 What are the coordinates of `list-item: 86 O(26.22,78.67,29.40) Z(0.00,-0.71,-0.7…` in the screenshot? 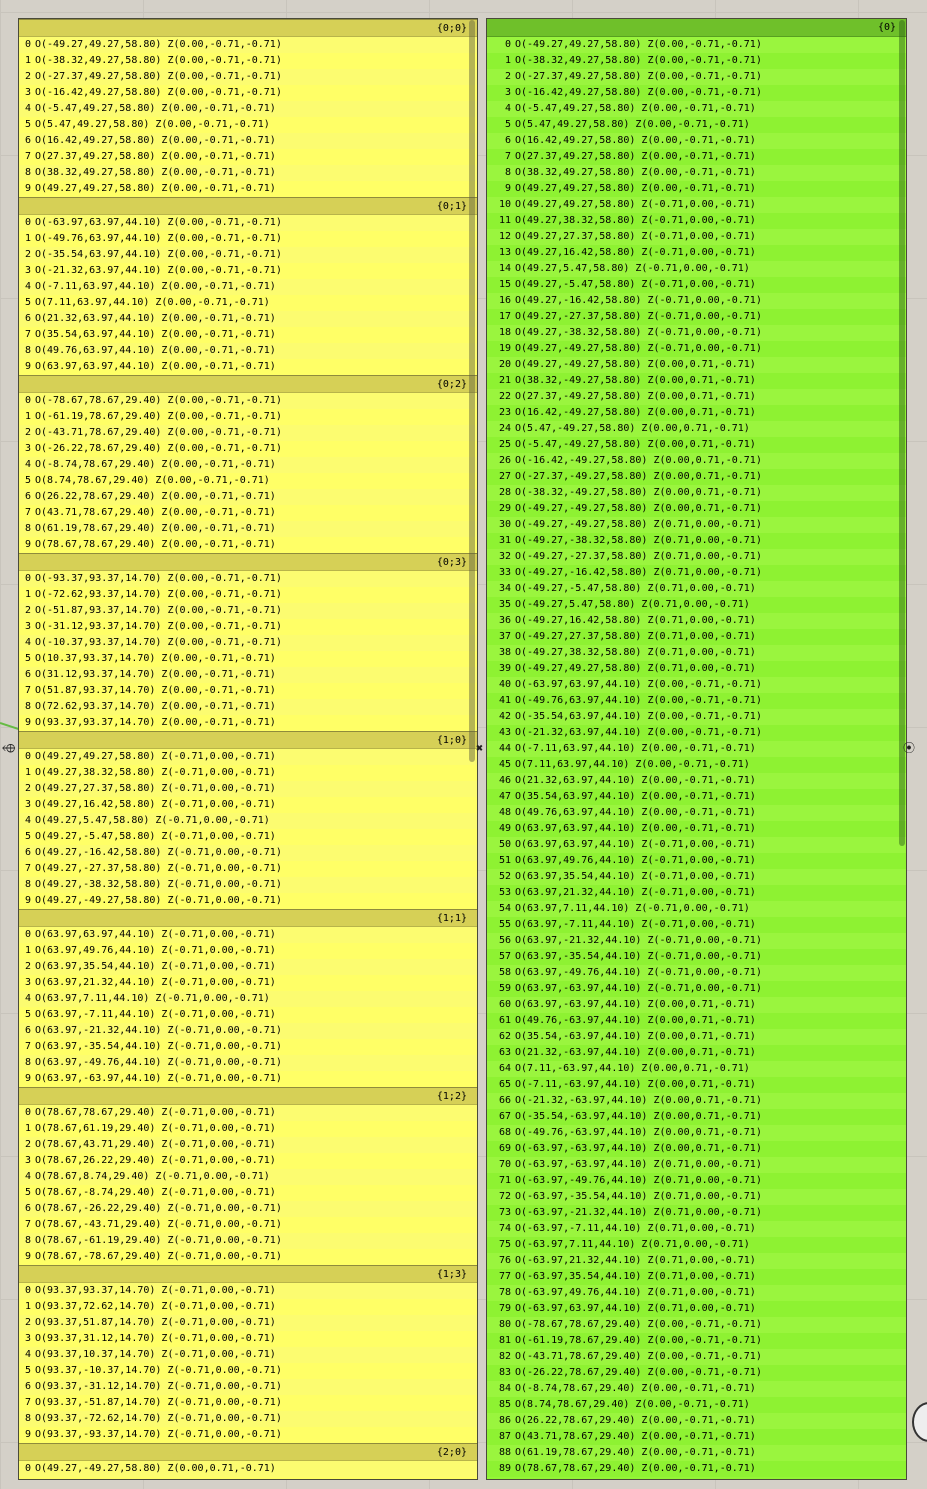 It's located at (696, 1421).